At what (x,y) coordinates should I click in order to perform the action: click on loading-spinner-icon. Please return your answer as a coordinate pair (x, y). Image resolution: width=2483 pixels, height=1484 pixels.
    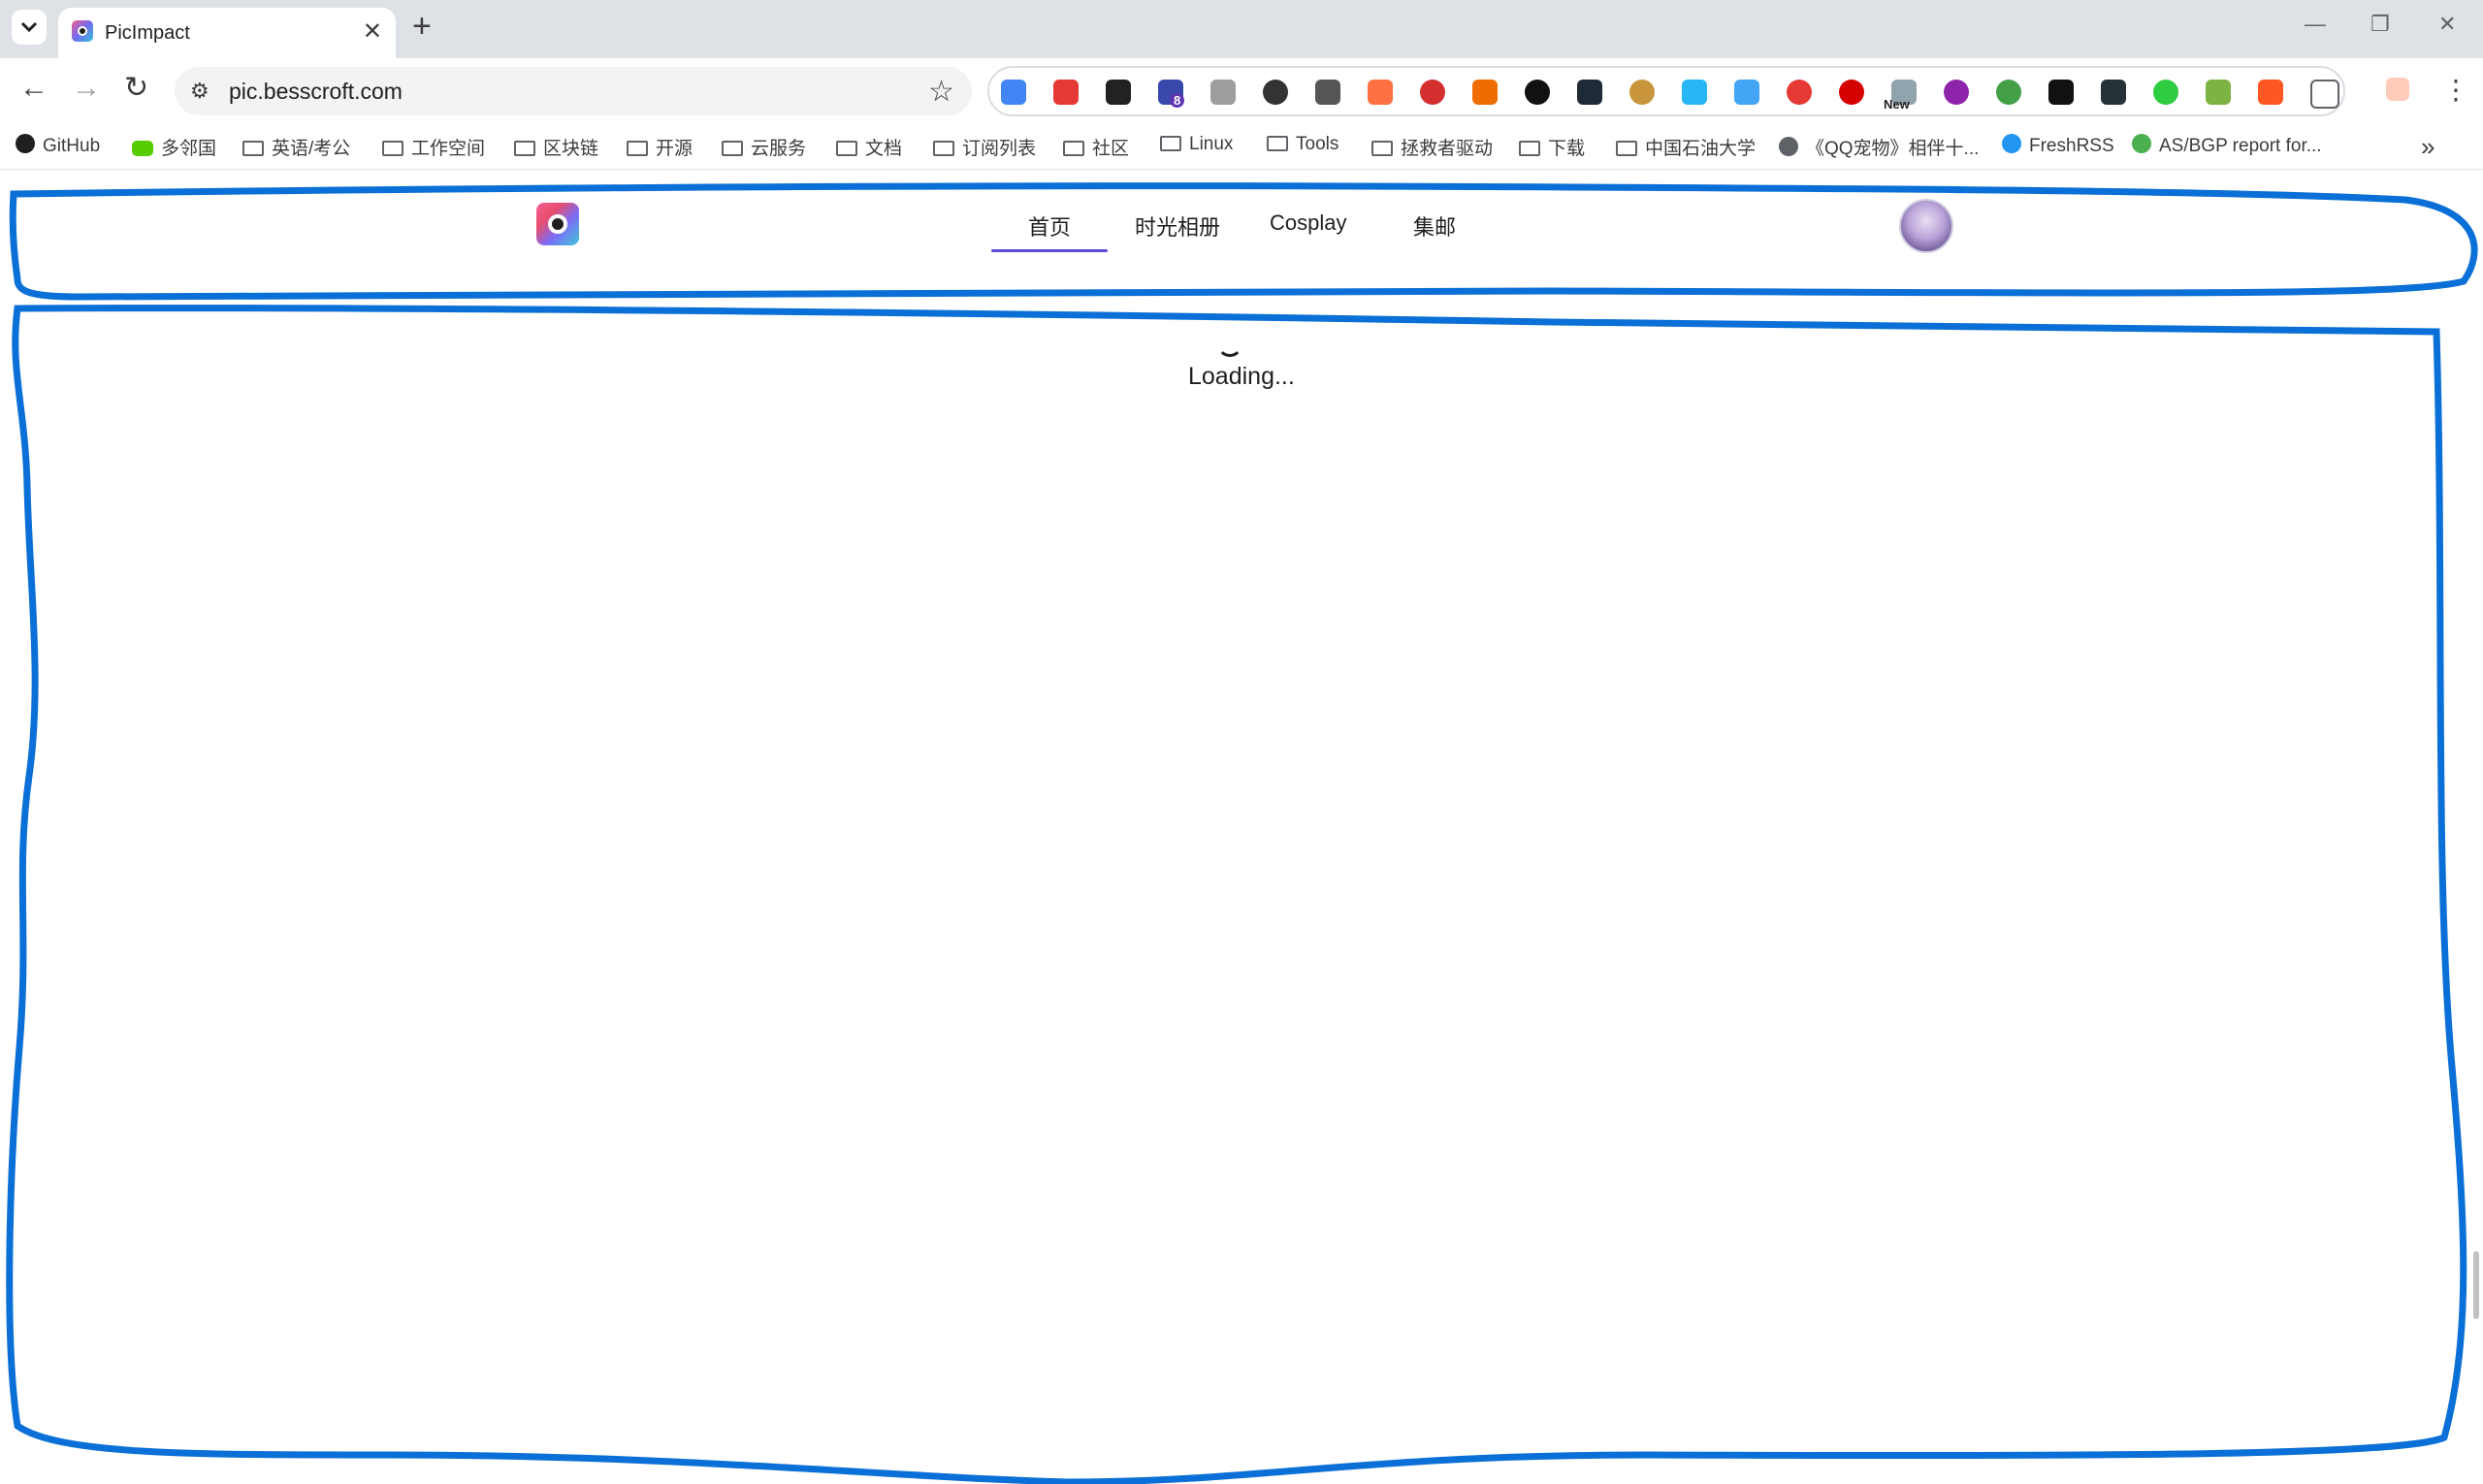
    Looking at the image, I should click on (1230, 344).